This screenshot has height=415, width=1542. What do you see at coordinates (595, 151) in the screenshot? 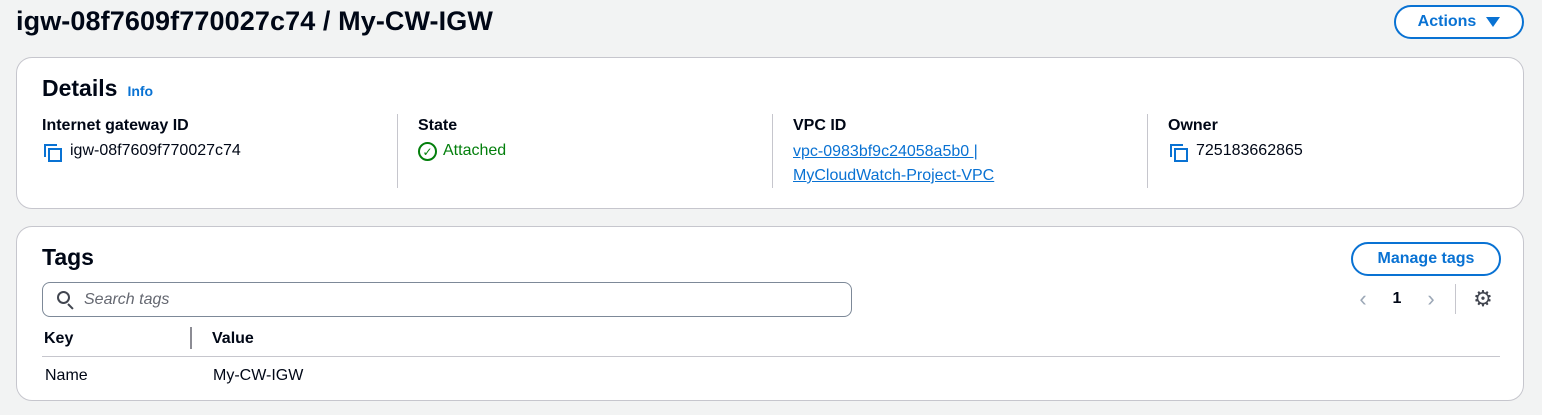
I see `state-value: ✓ Attached` at bounding box center [595, 151].